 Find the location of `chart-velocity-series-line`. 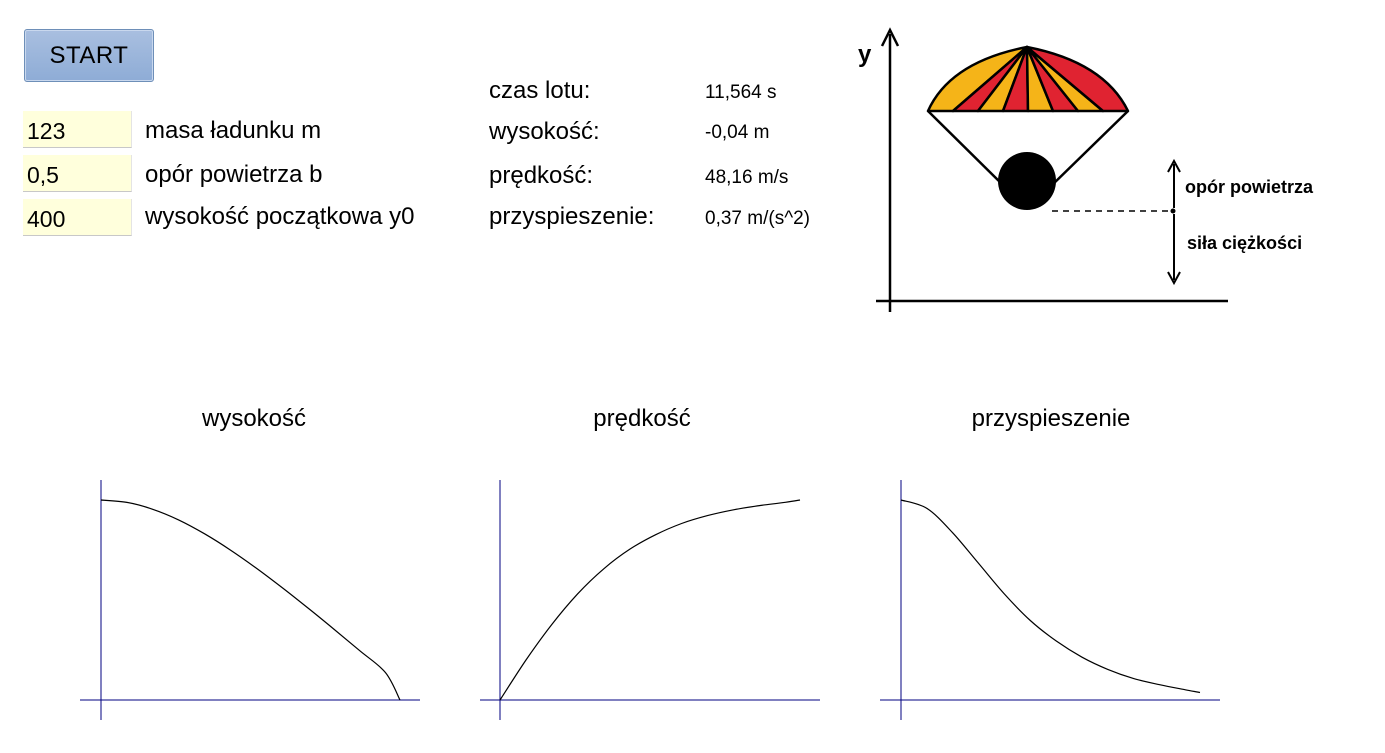

chart-velocity-series-line is located at coordinates (650, 600).